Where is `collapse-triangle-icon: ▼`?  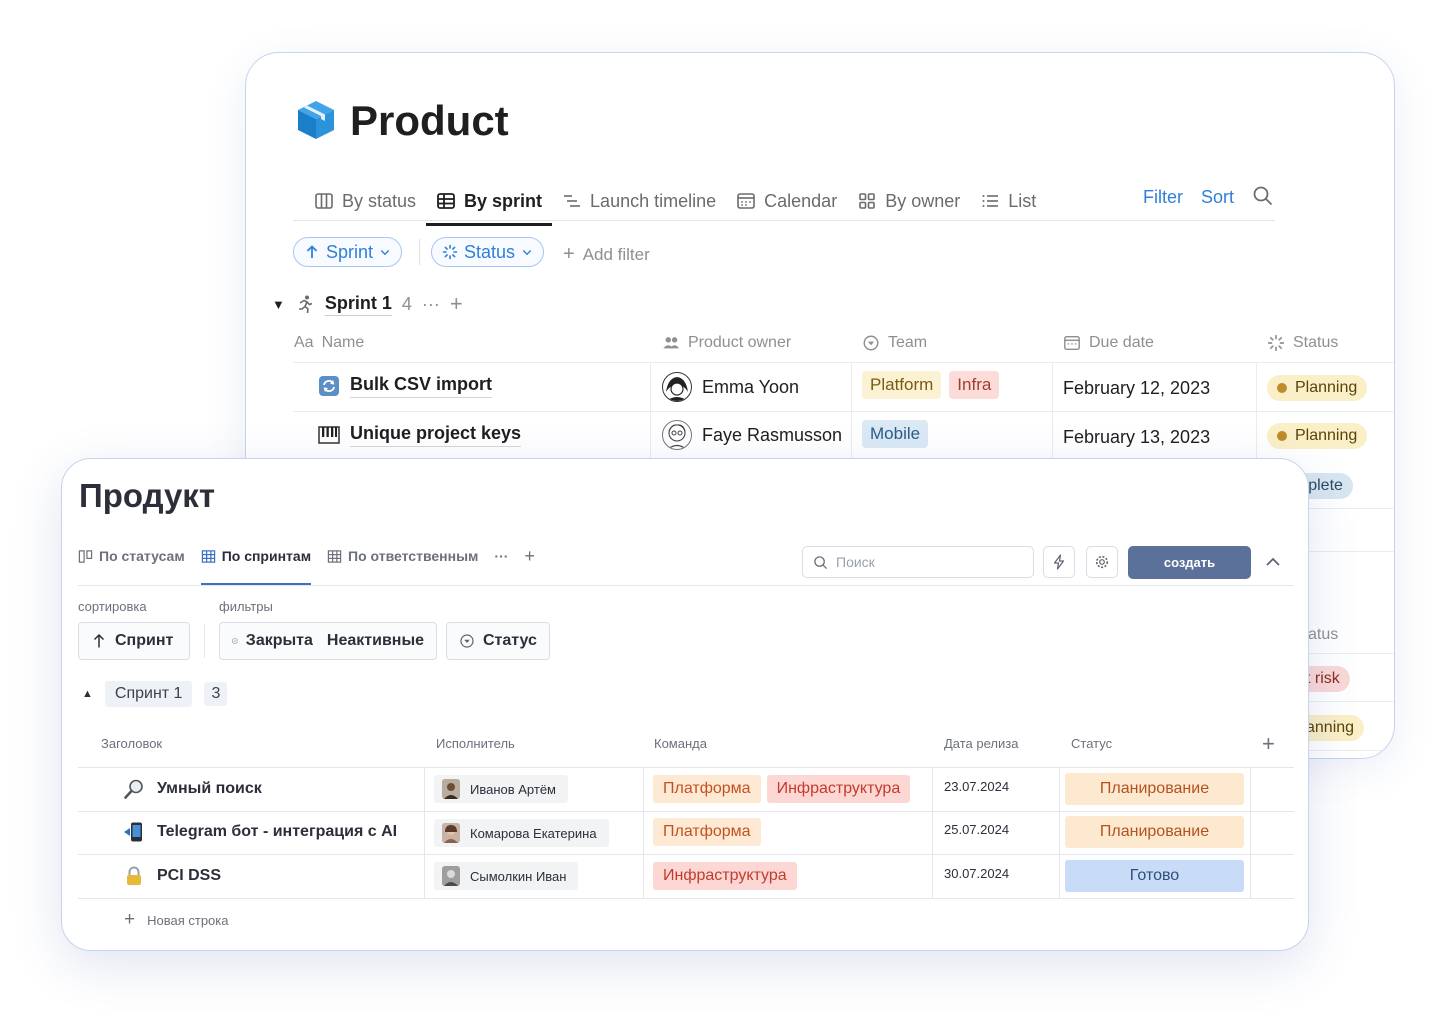
collapse-triangle-icon: ▼ is located at coordinates (278, 304).